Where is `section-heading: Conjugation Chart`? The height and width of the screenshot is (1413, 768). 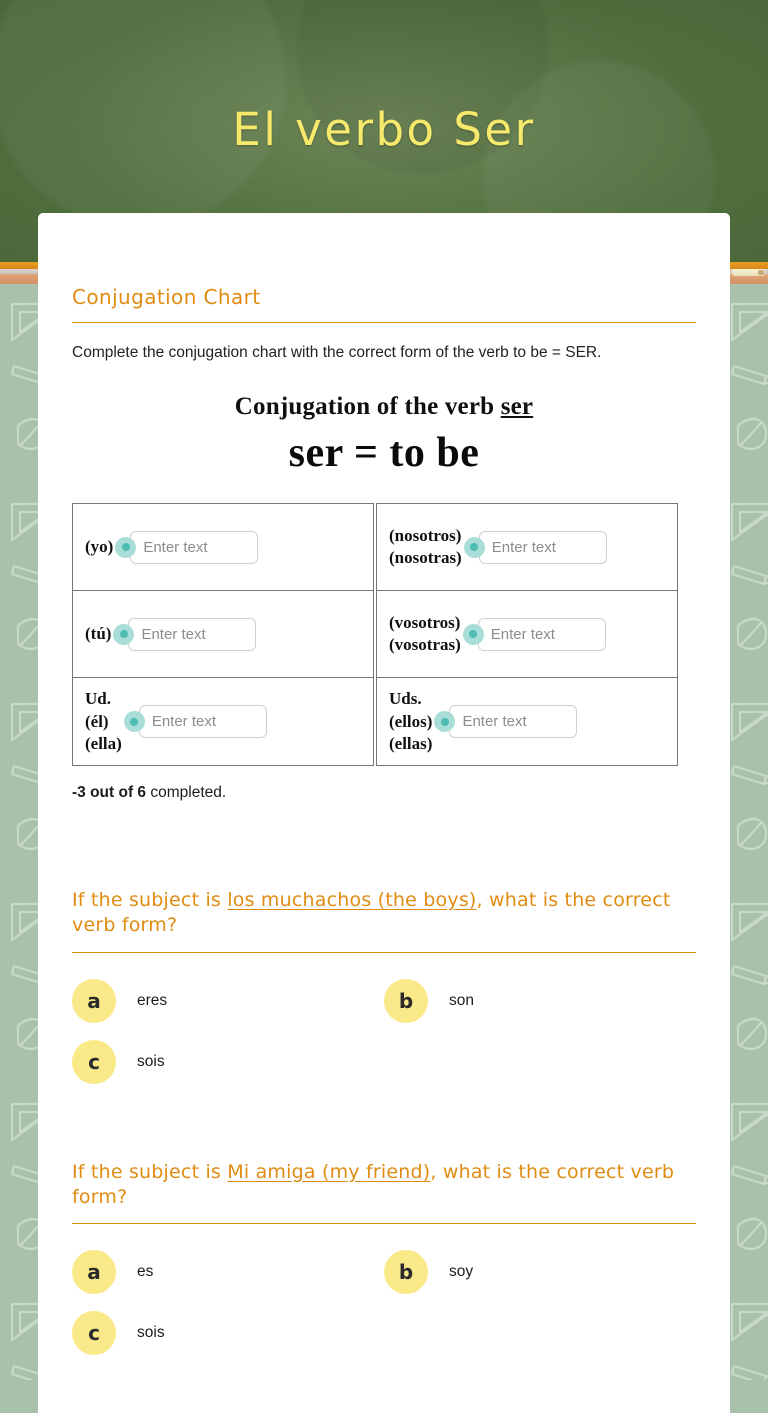 section-heading: Conjugation Chart is located at coordinates (166, 297).